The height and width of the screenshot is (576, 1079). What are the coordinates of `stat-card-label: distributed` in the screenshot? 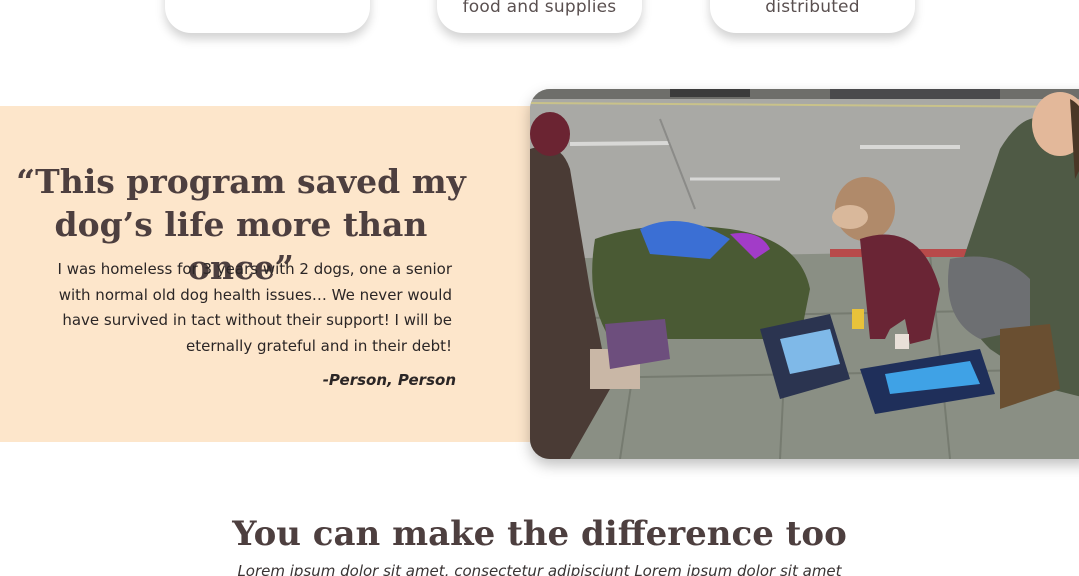 It's located at (812, 8).